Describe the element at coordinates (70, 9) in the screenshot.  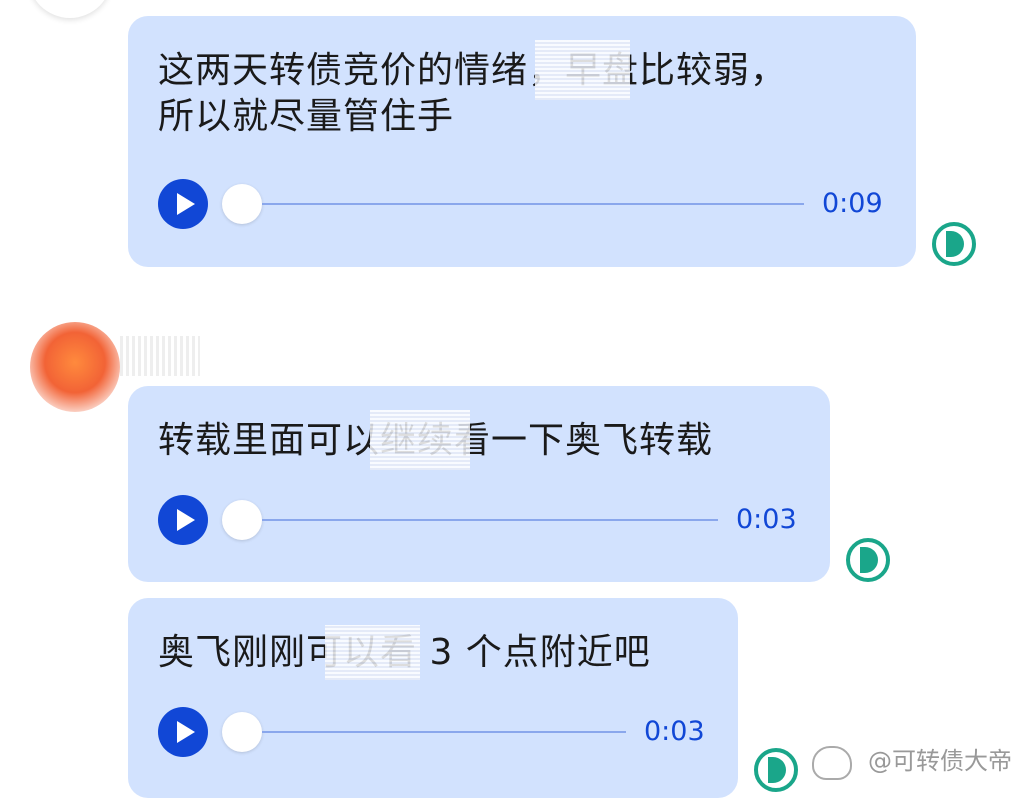
I see `avatar-partial` at that location.